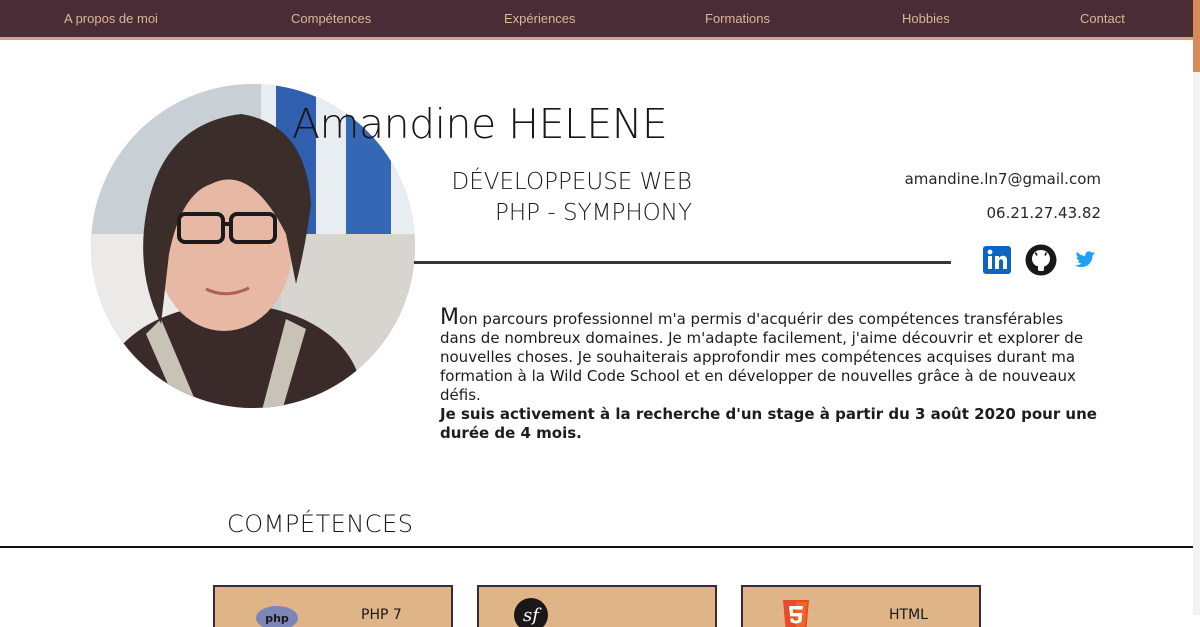  I want to click on scrollbar-thumb, so click(1196, 36).